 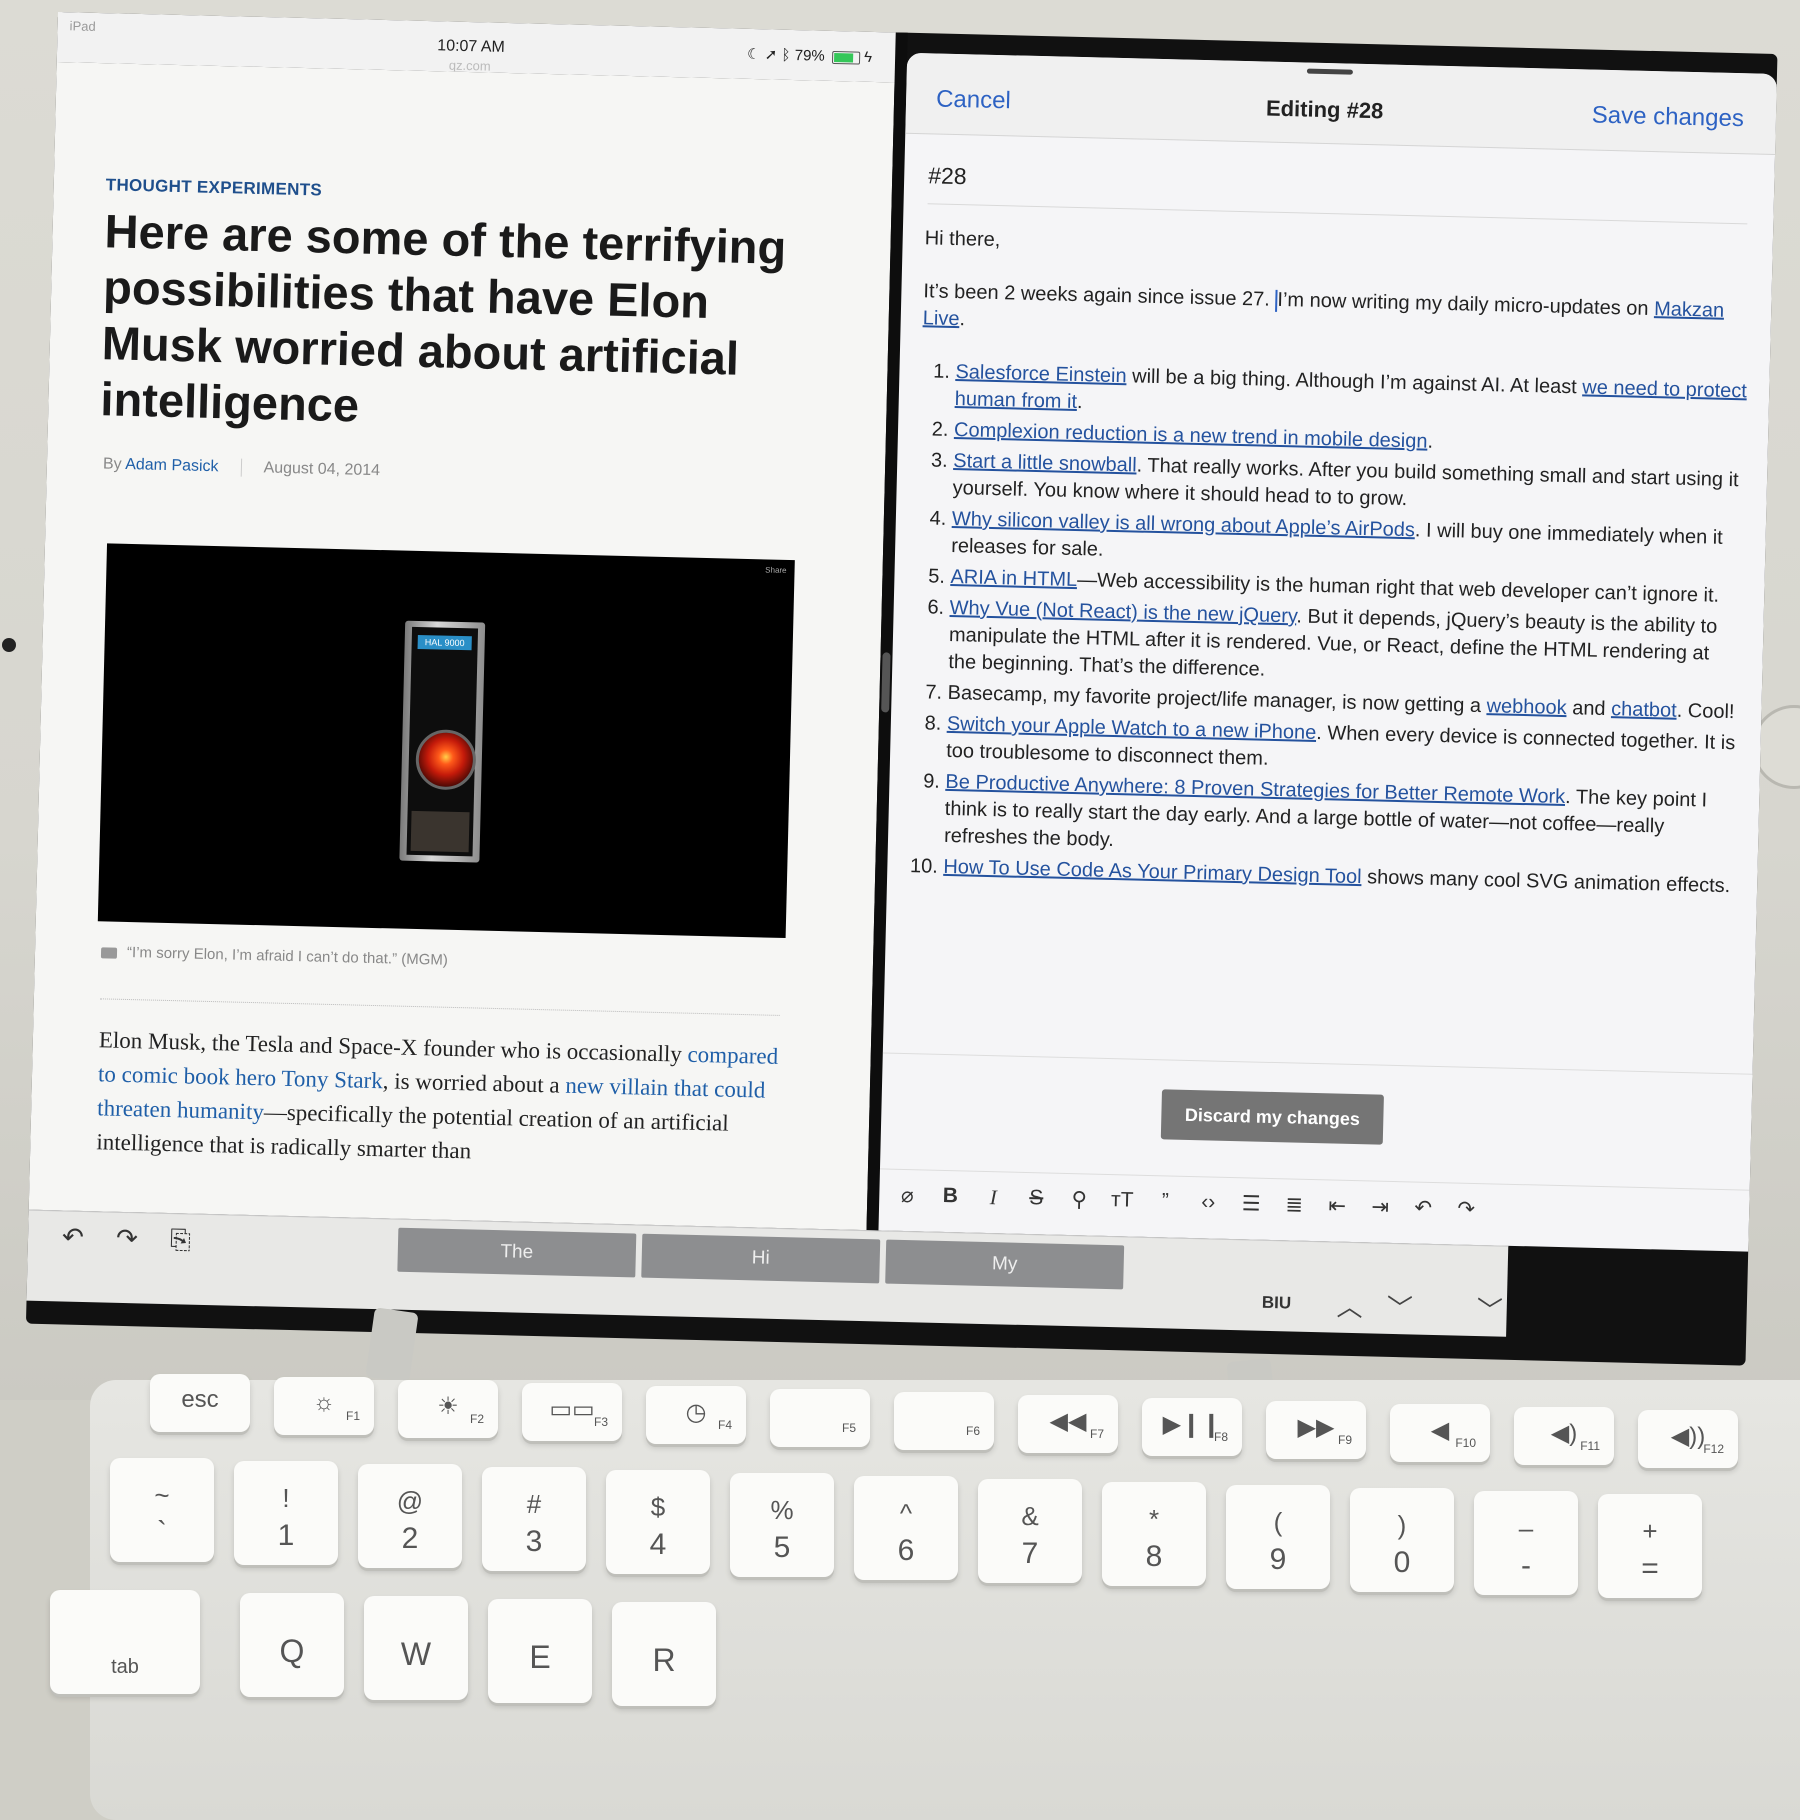 What do you see at coordinates (1440, 1433) in the screenshot?
I see `function-key: ◀ F10` at bounding box center [1440, 1433].